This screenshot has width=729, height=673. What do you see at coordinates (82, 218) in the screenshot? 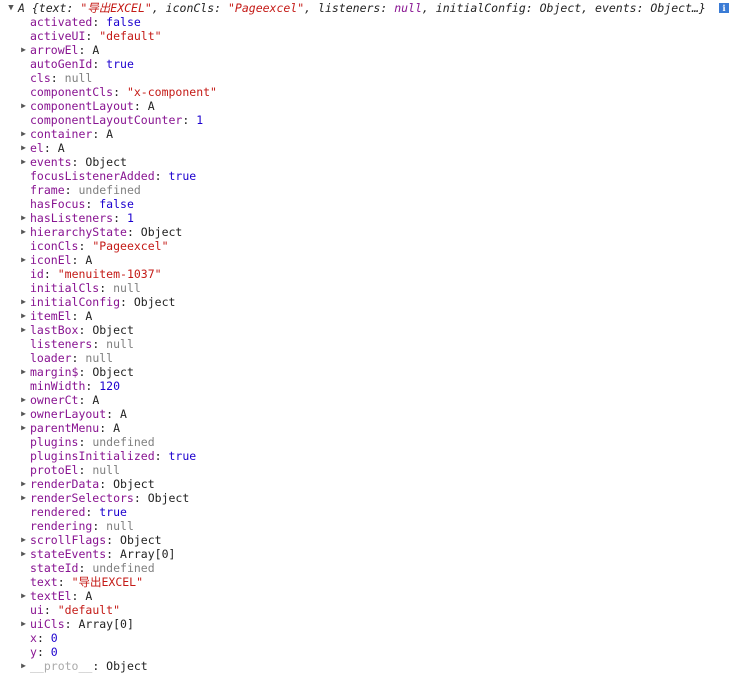
I see `property-entry: hasListeners: 1` at bounding box center [82, 218].